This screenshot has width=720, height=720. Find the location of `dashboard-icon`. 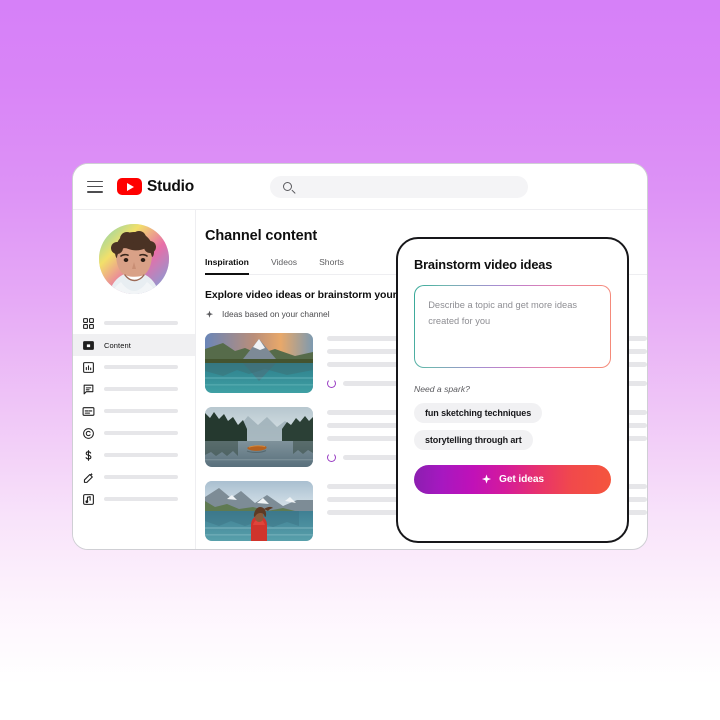

dashboard-icon is located at coordinates (88, 323).